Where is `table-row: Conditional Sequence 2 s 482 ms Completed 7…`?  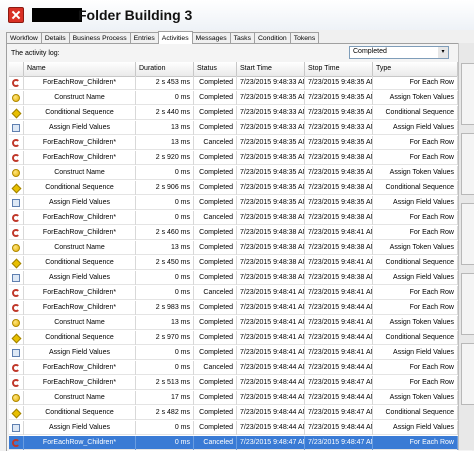
table-row: Conditional Sequence 2 s 482 ms Completed 7… is located at coordinates (233, 413).